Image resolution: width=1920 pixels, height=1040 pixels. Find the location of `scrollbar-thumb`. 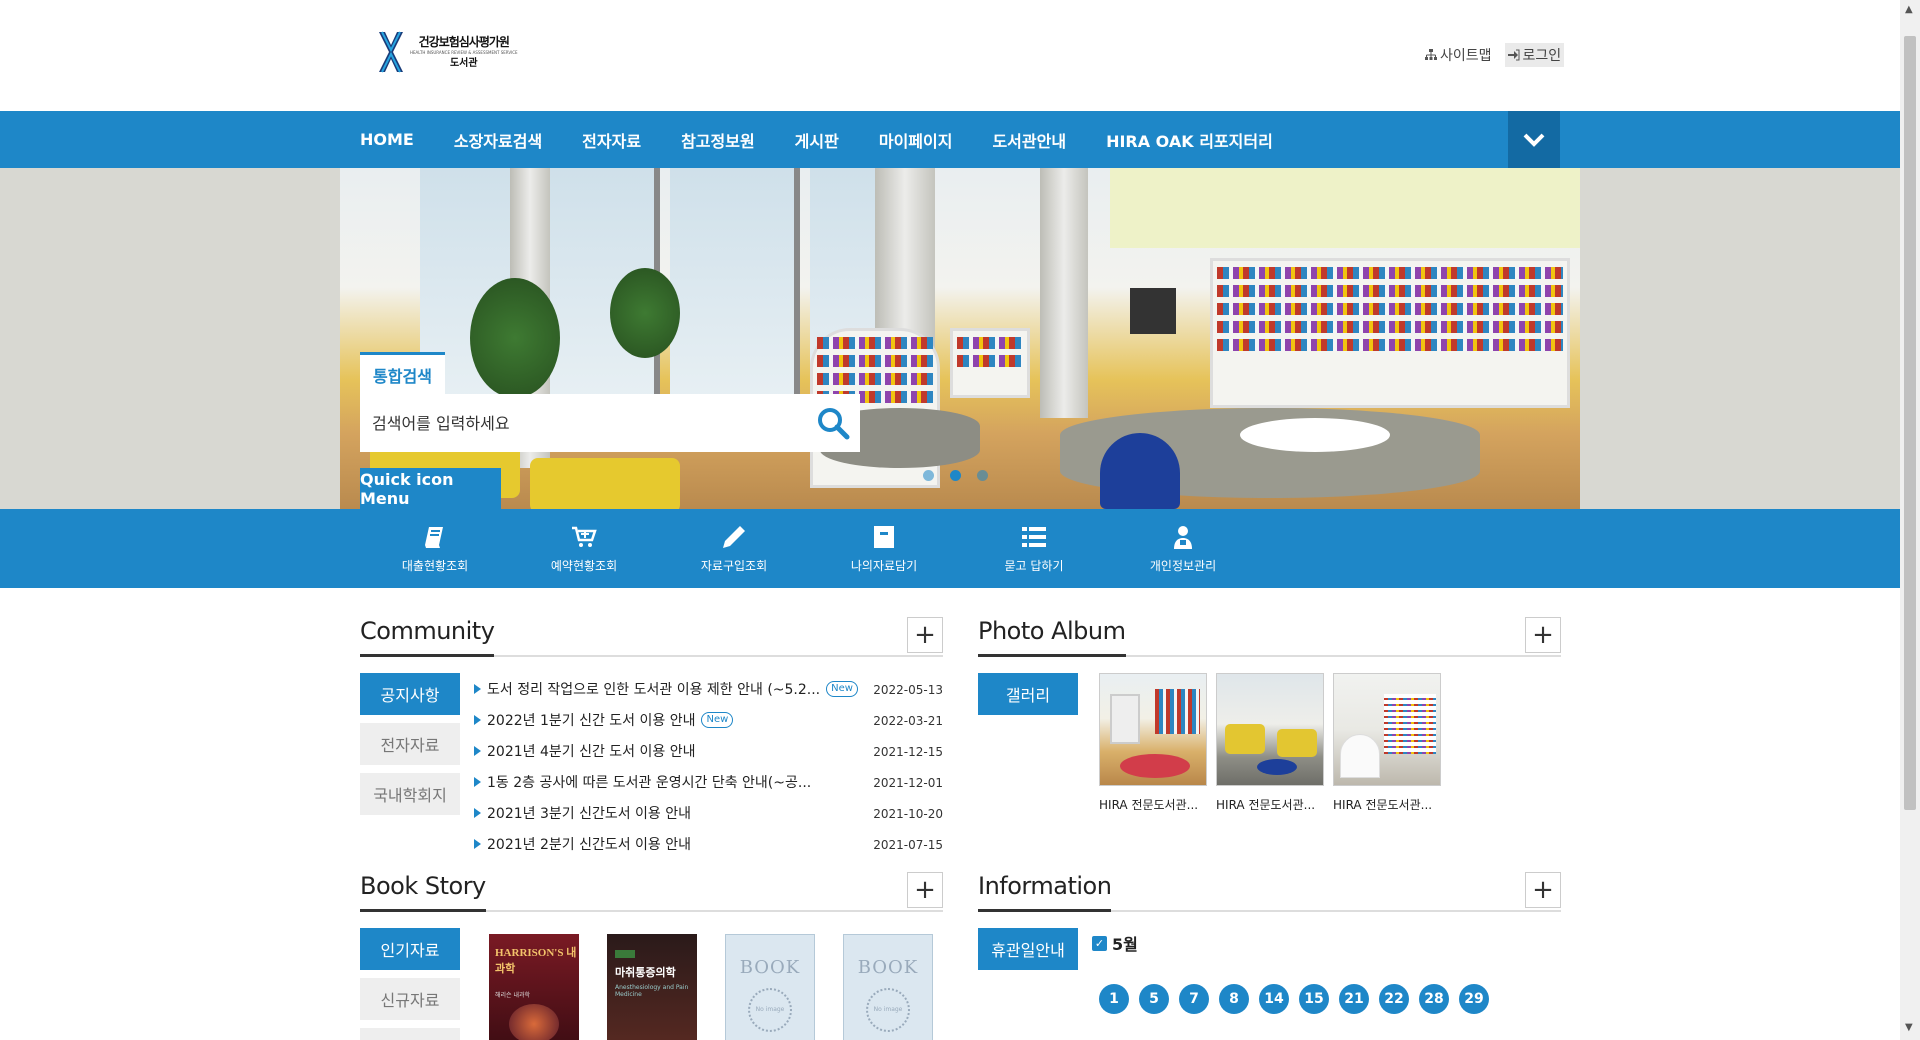

scrollbar-thumb is located at coordinates (1910, 423).